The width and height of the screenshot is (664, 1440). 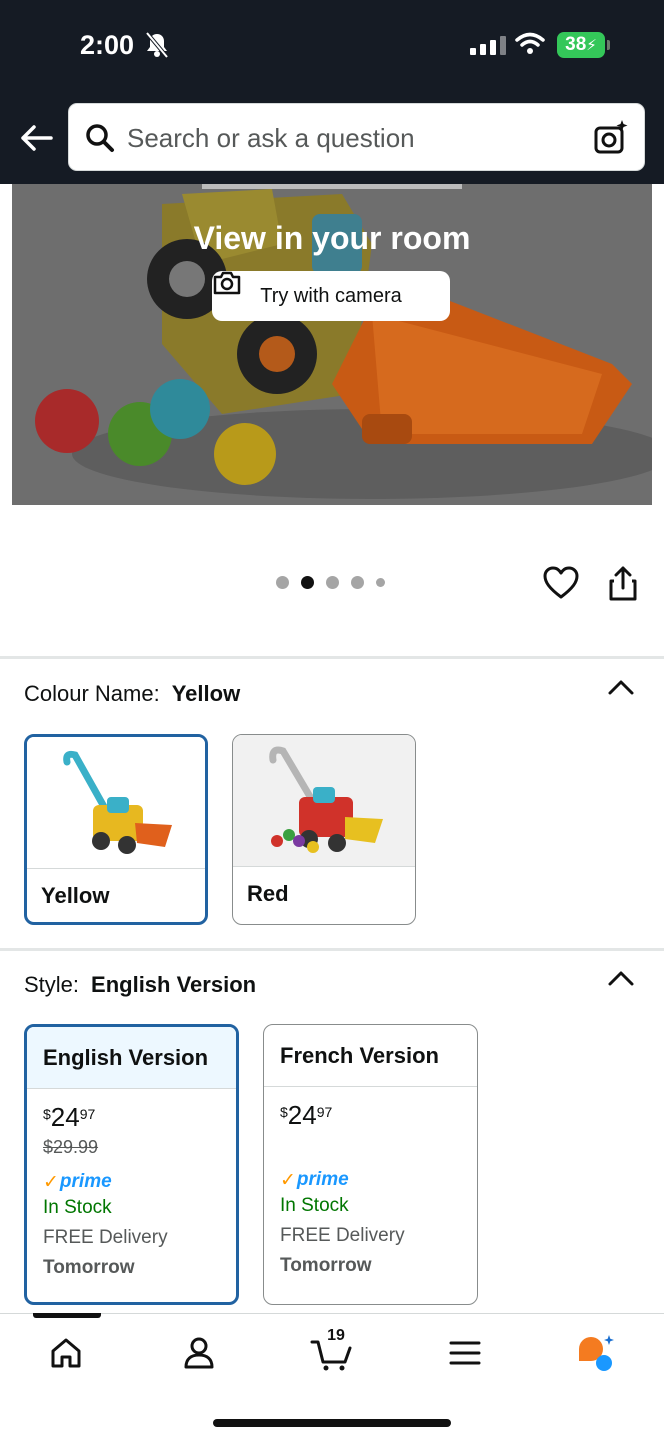 What do you see at coordinates (107, 45) in the screenshot?
I see `status-time: 2:00` at bounding box center [107, 45].